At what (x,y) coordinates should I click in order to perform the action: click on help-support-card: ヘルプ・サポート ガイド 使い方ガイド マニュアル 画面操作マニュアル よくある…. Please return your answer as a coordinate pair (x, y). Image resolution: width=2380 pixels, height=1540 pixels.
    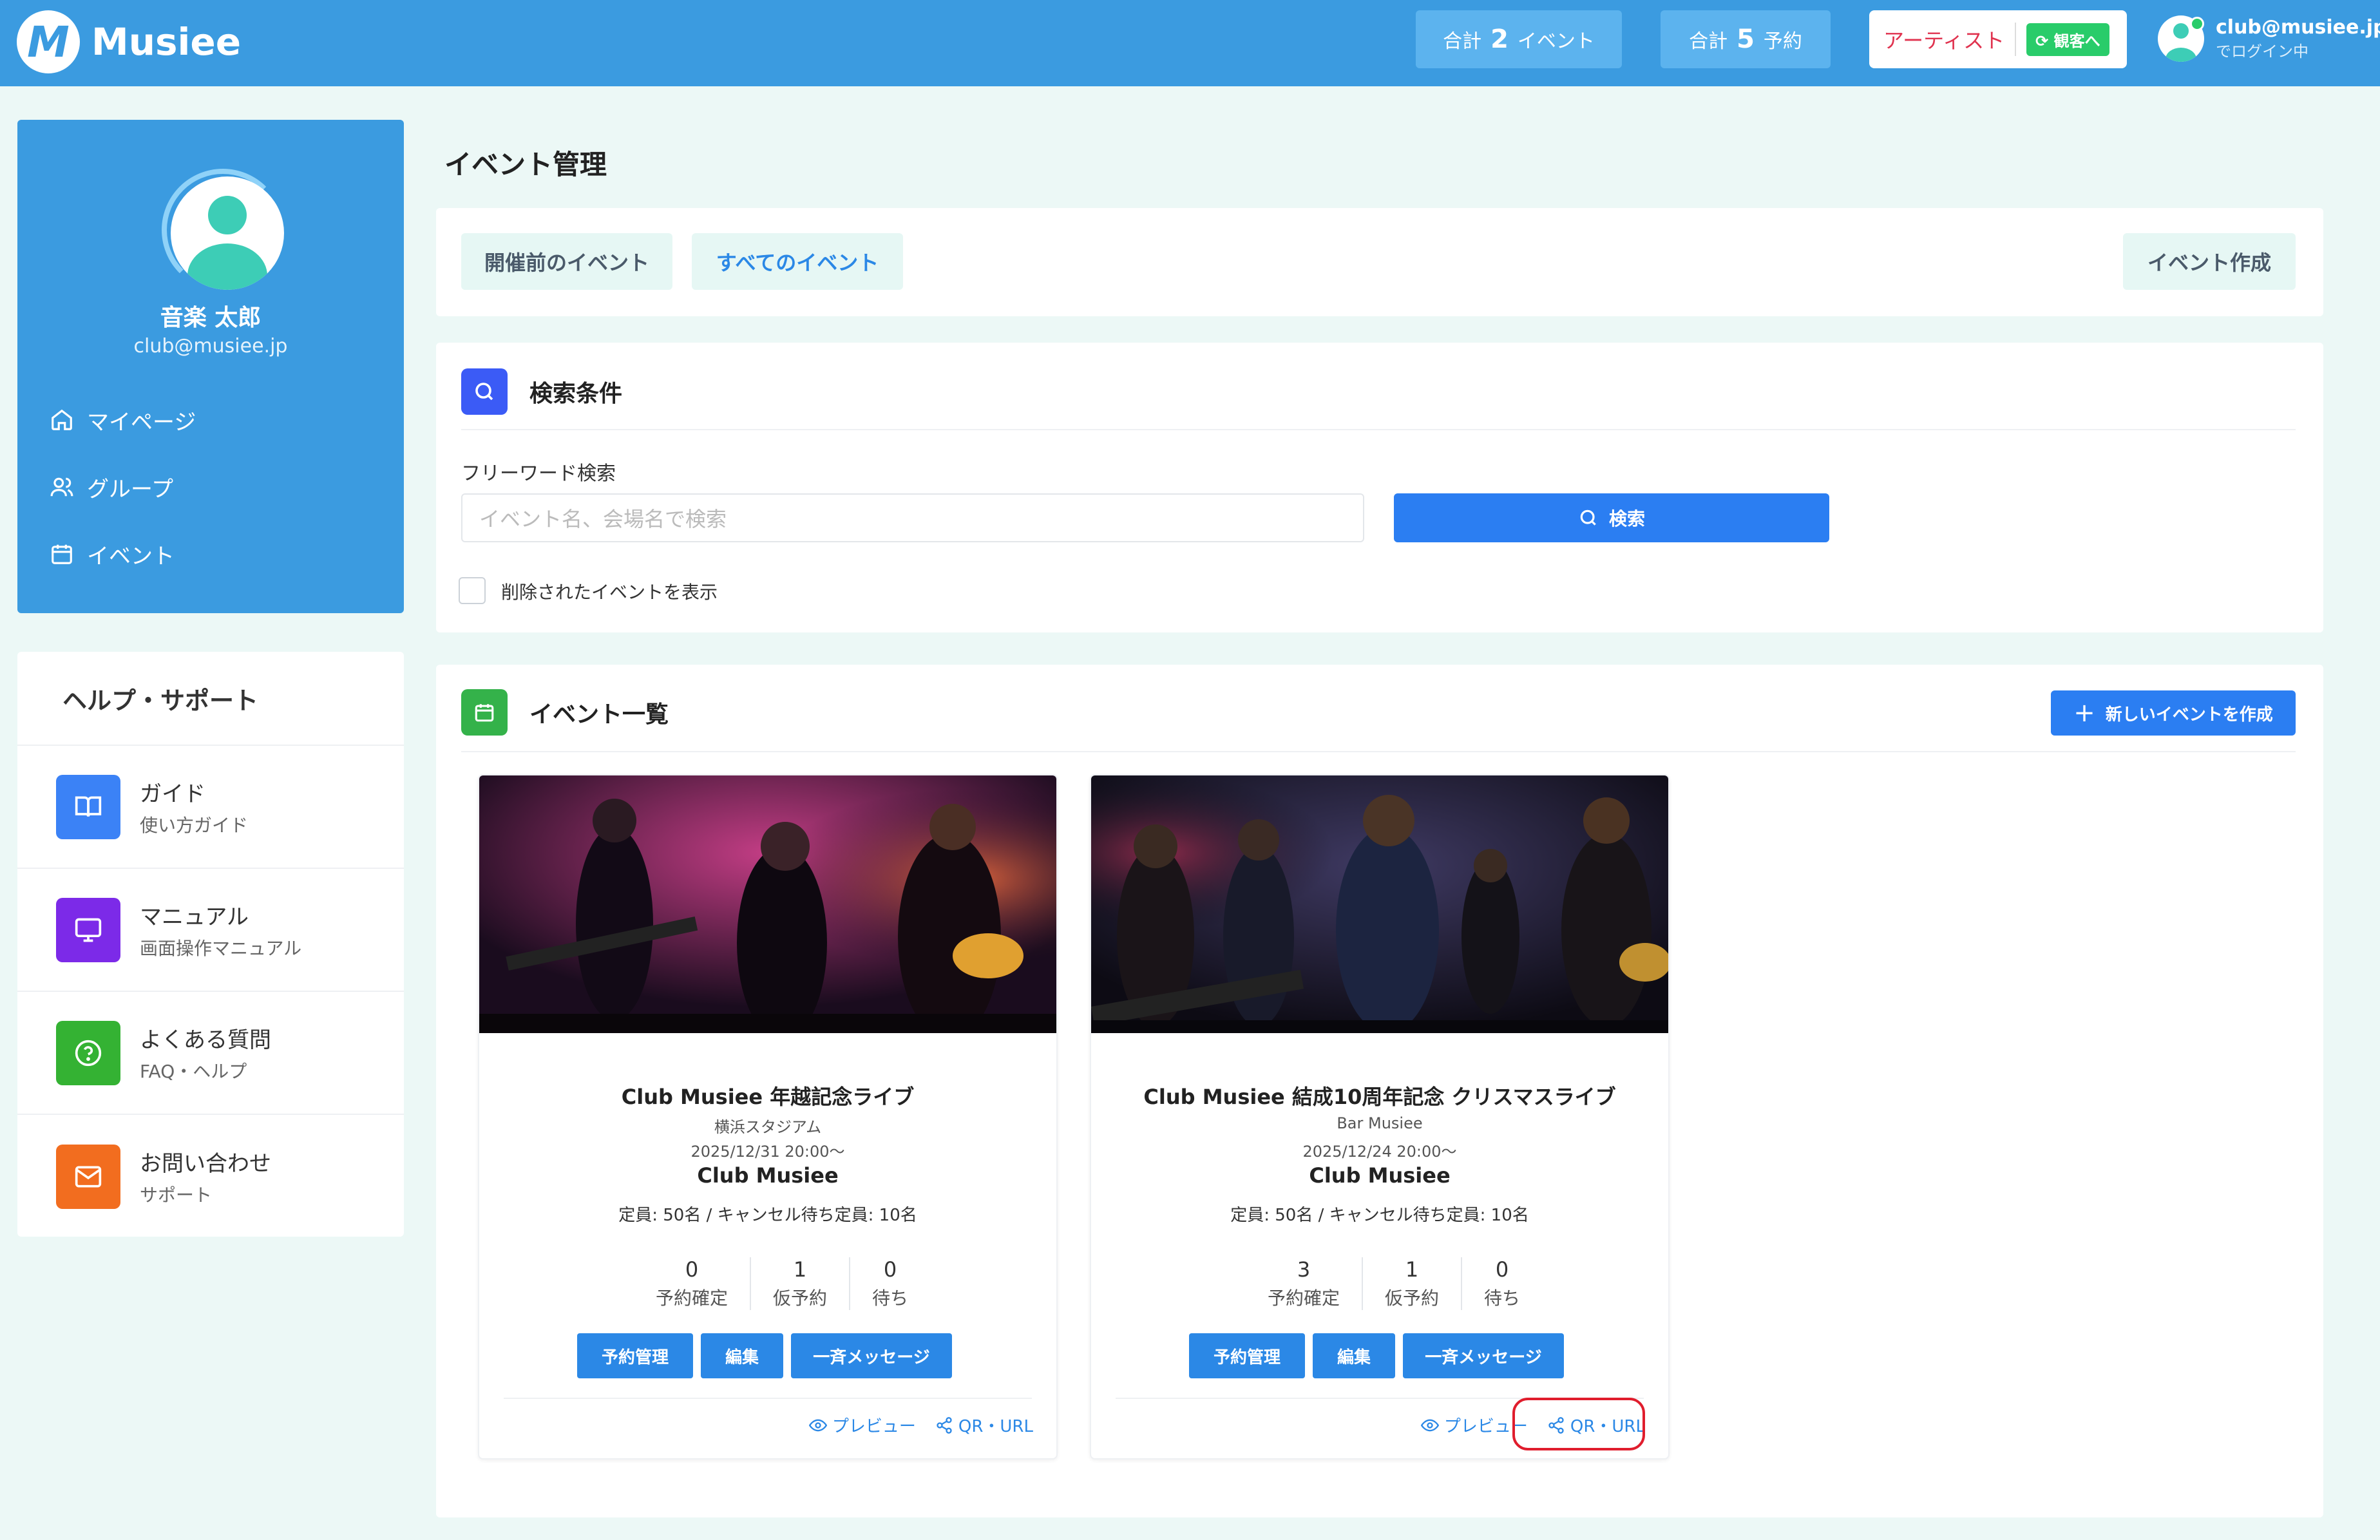
    Looking at the image, I should click on (211, 944).